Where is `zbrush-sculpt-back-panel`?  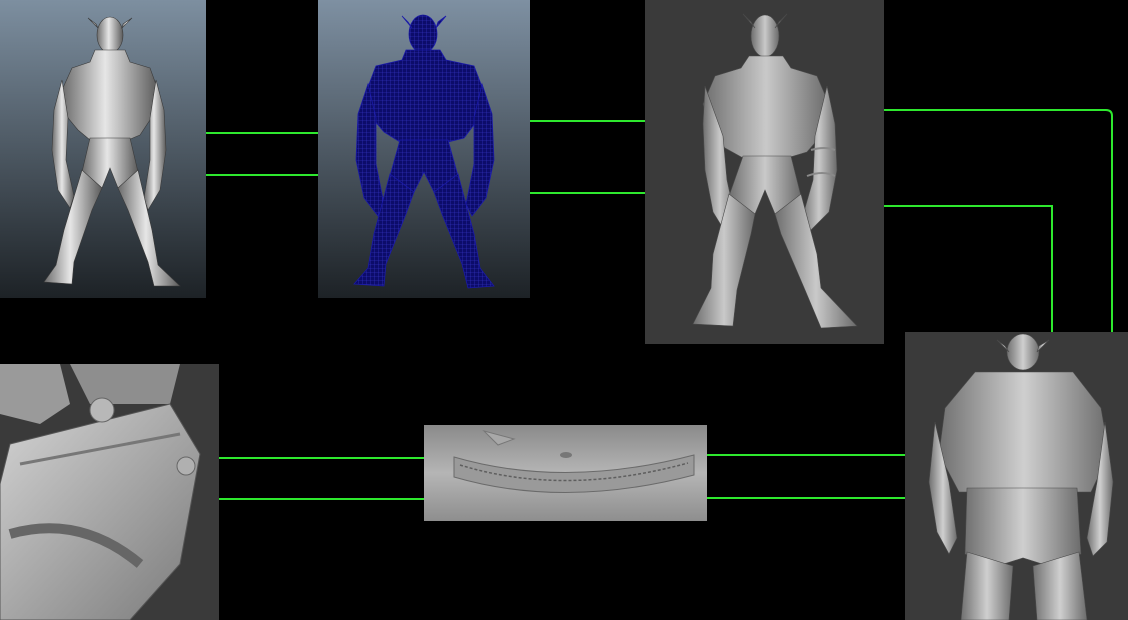 zbrush-sculpt-back-panel is located at coordinates (1016, 476).